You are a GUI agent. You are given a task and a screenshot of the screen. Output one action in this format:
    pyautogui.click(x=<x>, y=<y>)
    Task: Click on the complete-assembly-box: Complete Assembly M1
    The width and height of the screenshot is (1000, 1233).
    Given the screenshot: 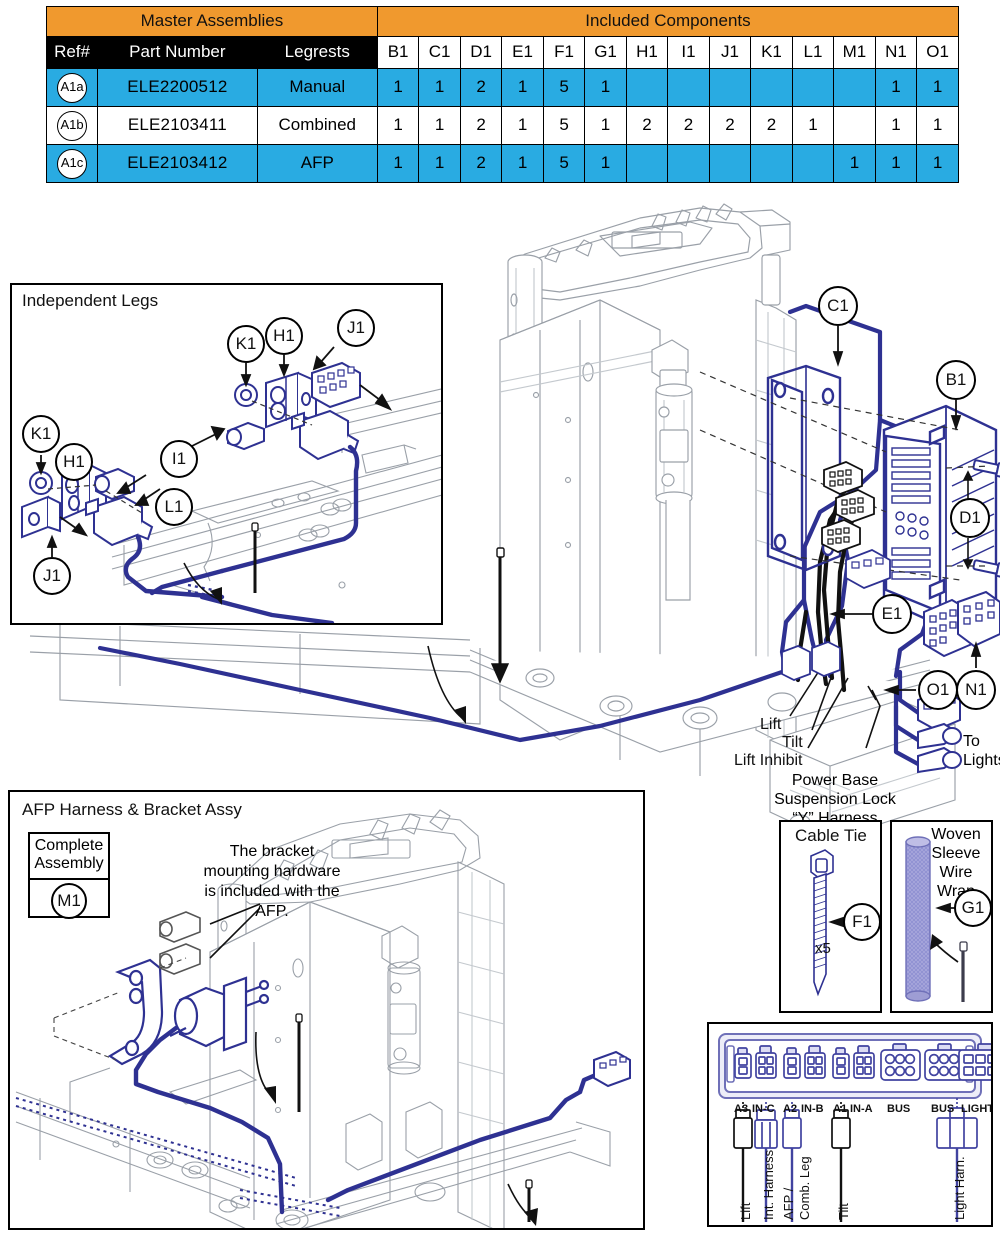 What is the action you would take?
    pyautogui.click(x=69, y=875)
    